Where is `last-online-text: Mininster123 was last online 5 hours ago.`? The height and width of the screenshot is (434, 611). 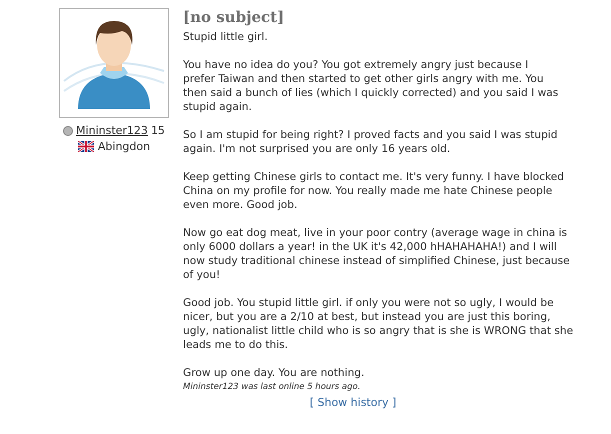 last-online-text: Mininster123 was last online 5 hours ago. is located at coordinates (272, 387).